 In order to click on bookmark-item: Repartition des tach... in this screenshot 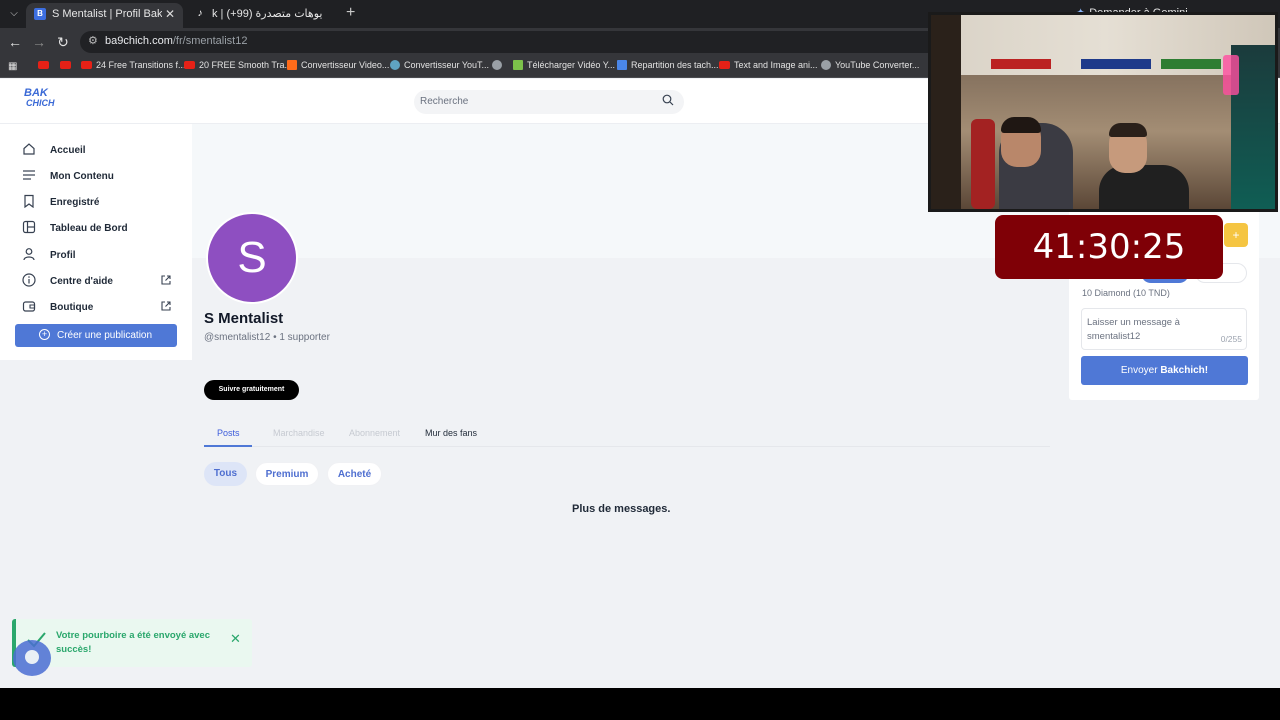, I will do `click(668, 65)`.